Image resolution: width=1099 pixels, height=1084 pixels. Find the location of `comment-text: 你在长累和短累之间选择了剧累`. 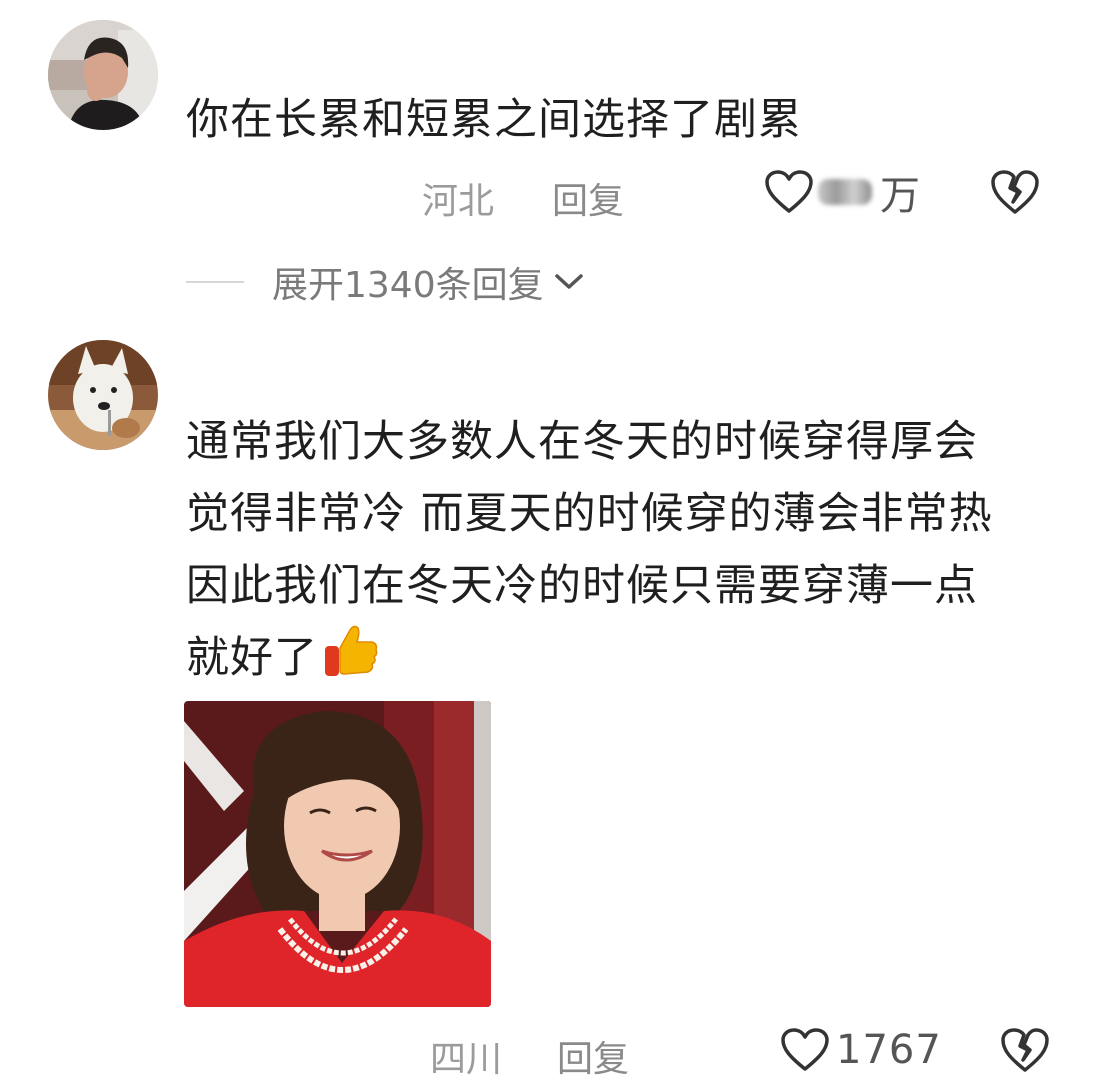

comment-text: 你在长累和短累之间选择了剧累 is located at coordinates (626, 120).